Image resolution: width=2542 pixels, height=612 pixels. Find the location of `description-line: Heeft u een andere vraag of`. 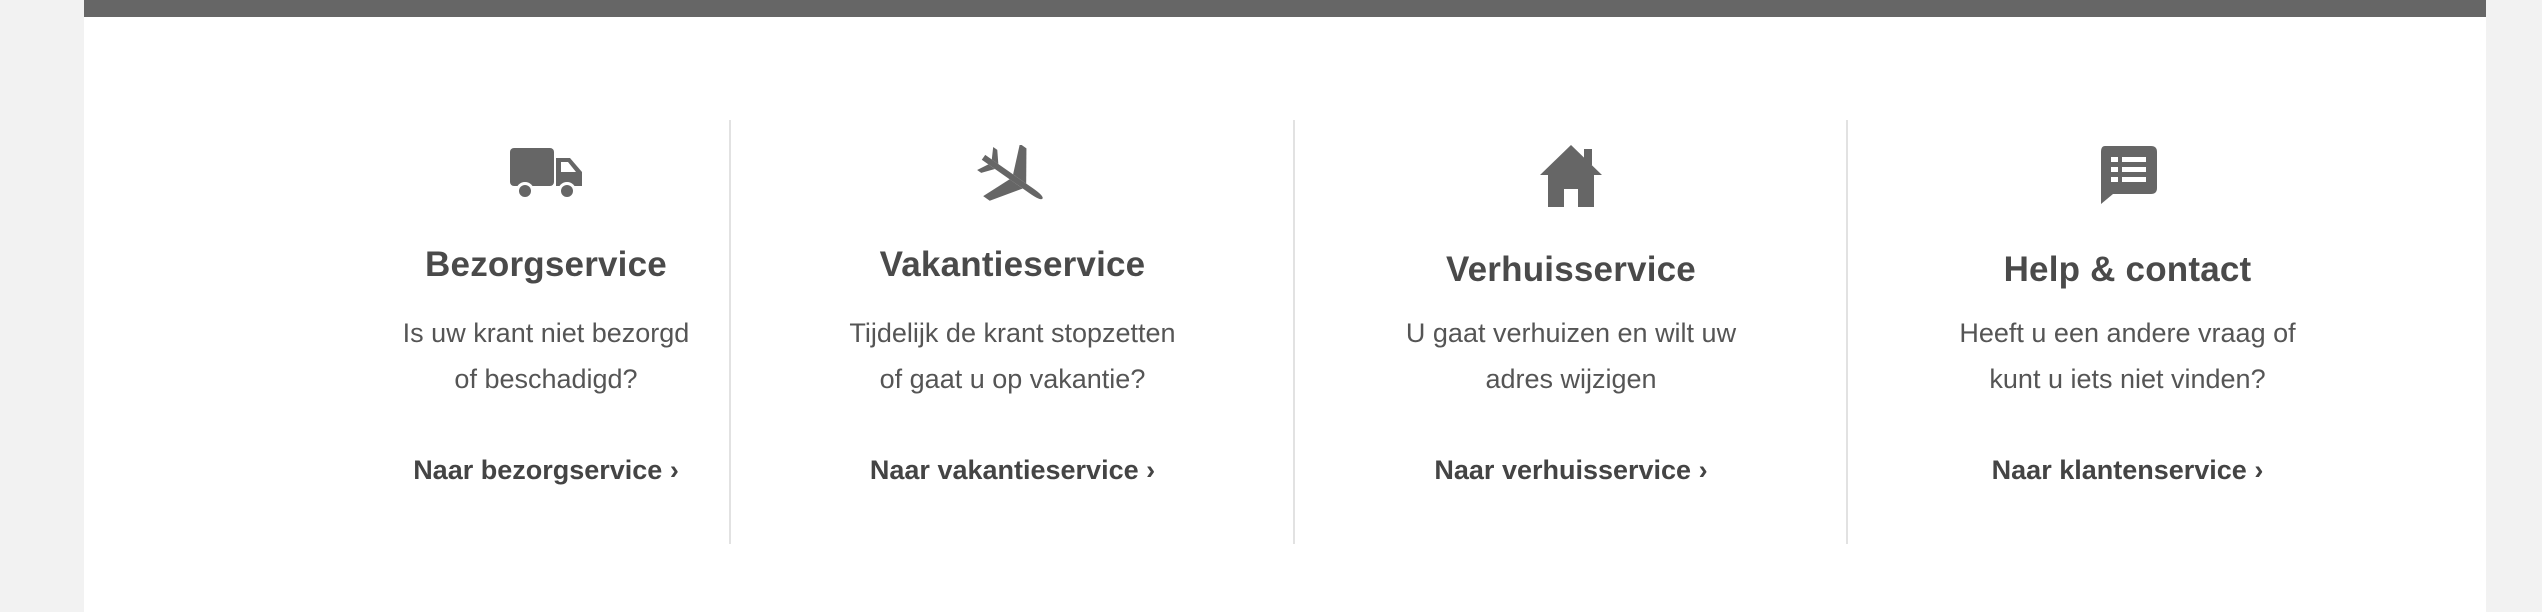

description-line: Heeft u een andere vraag of is located at coordinates (2127, 333).